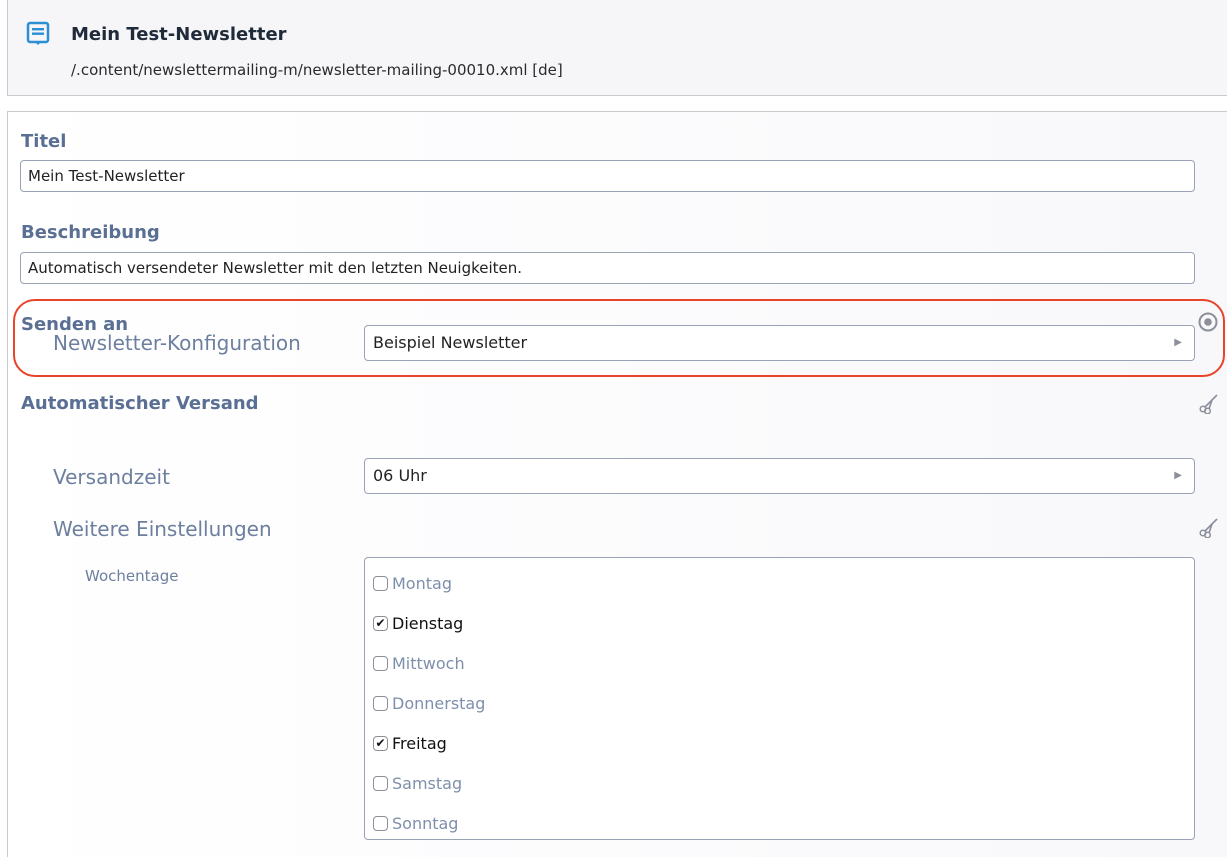 The image size is (1227, 857). What do you see at coordinates (418, 623) in the screenshot?
I see `day-checkbox-dienstag: ✔ Dienstag` at bounding box center [418, 623].